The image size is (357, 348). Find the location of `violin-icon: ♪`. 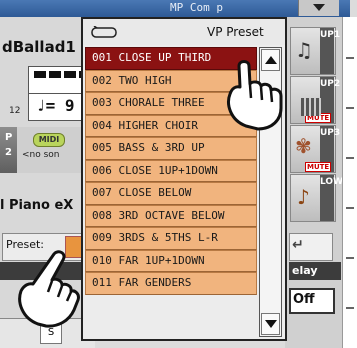

violin-icon: ♪ is located at coordinates (303, 197).